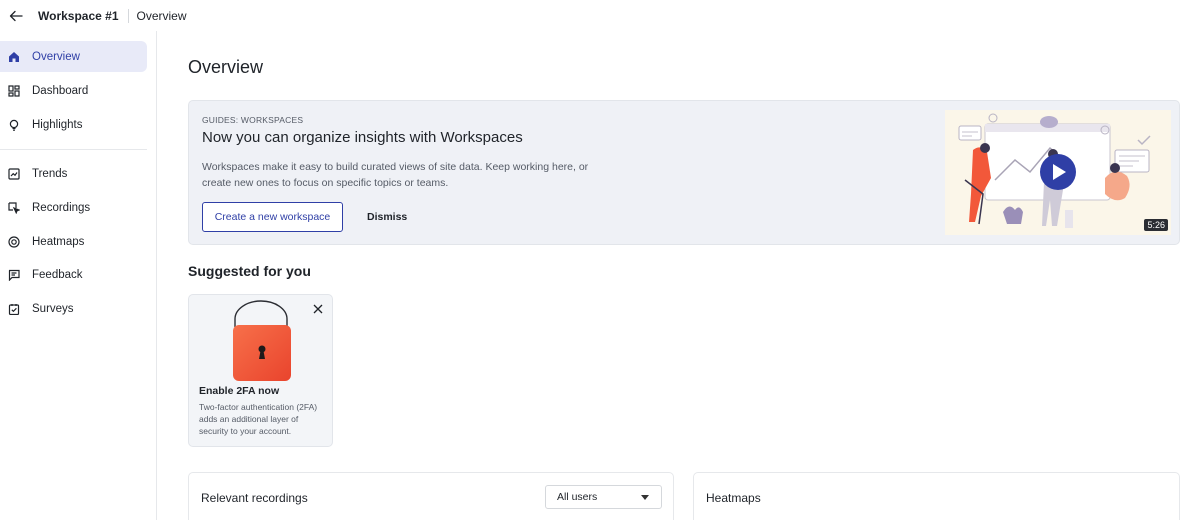  I want to click on heatmaps-panel: Heatmaps, so click(936, 496).